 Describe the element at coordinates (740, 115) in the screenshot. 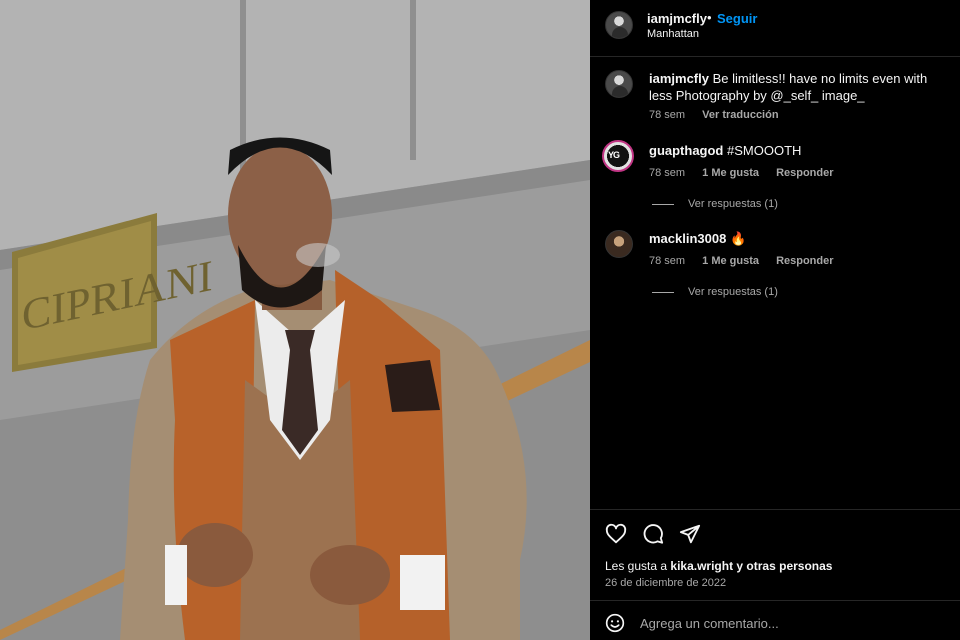

I see `translate-link: Ver traducción` at that location.